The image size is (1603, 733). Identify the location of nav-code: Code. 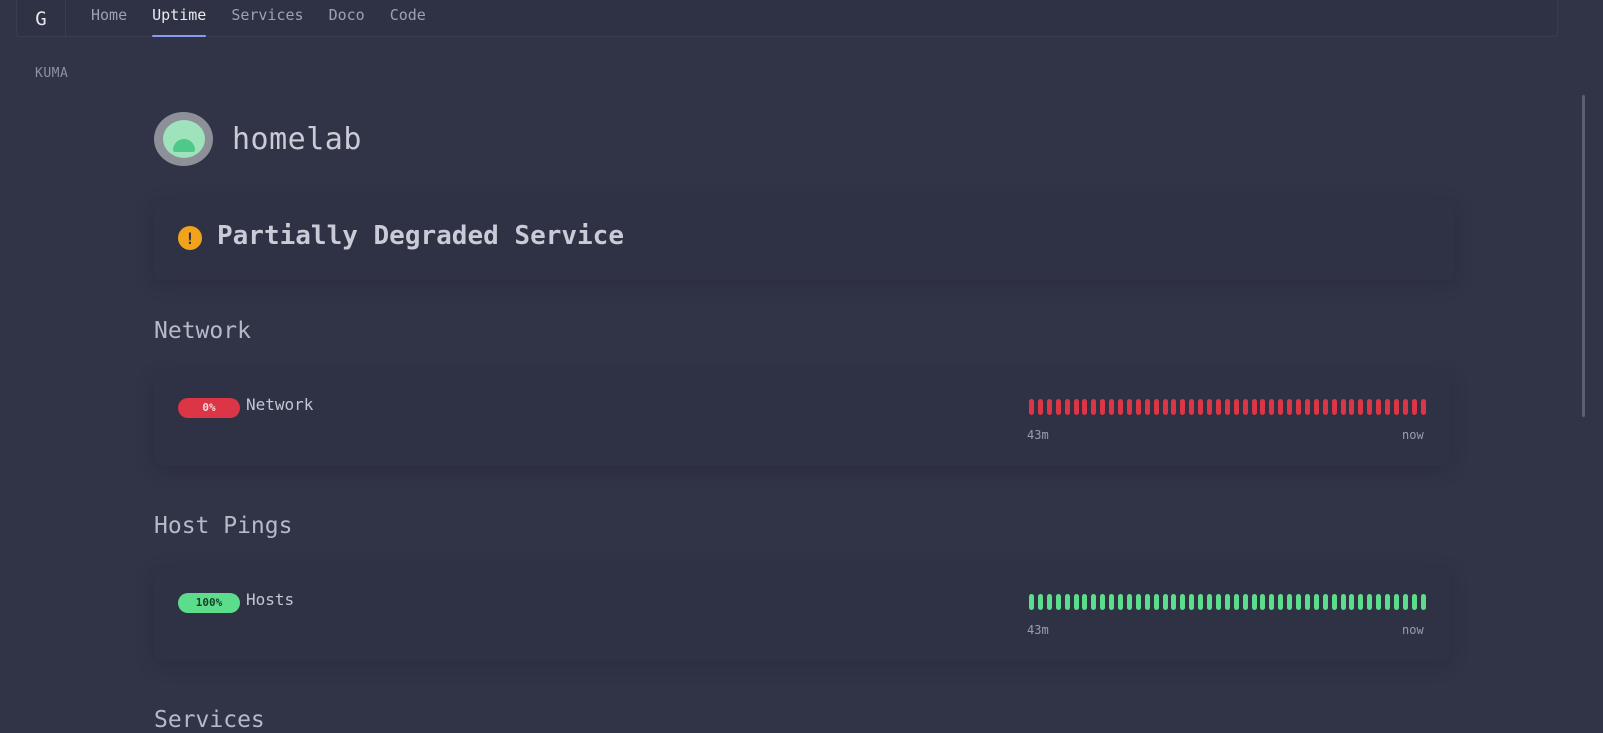
(408, 18).